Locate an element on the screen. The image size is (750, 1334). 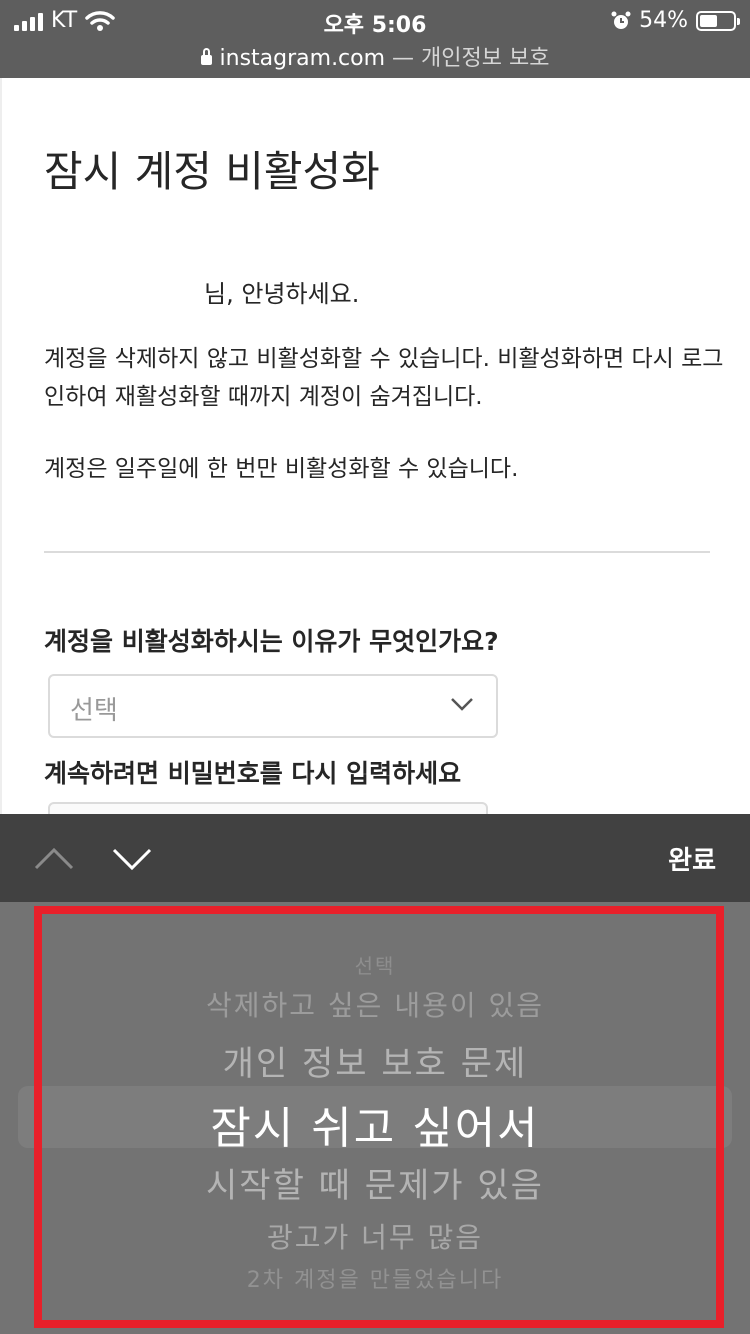
keyboard-accessory-bar: 완료 is located at coordinates (375, 858).